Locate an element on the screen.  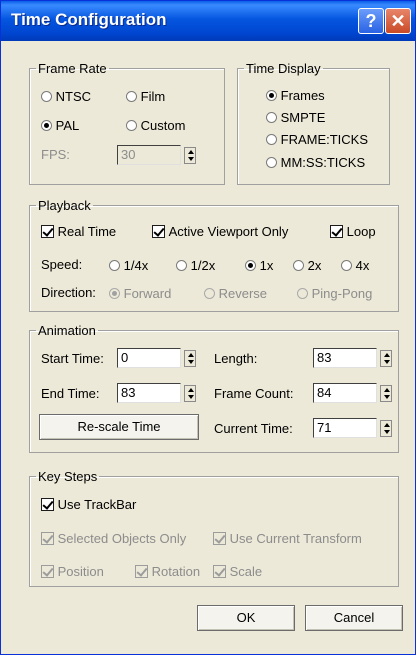
length-field: 83 is located at coordinates (345, 358).